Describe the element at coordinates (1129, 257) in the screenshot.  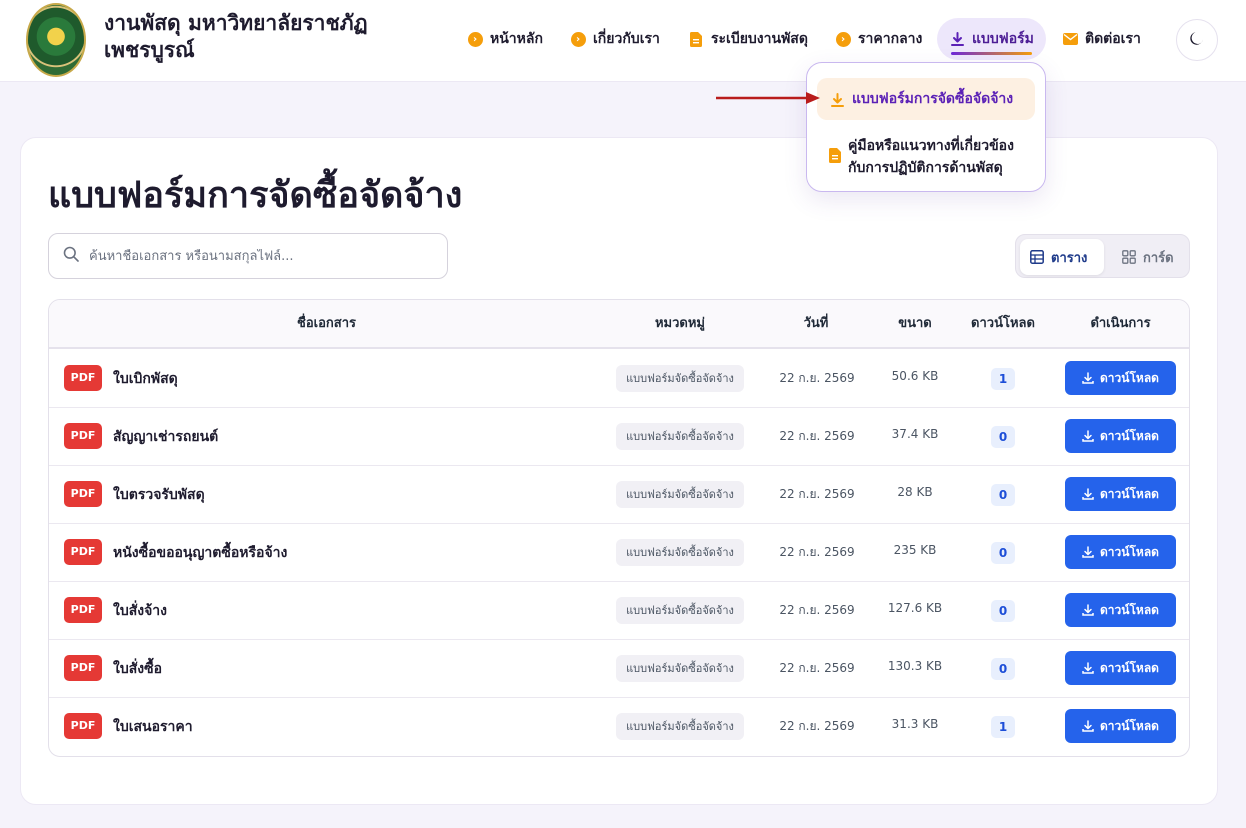
I see `grid-icon` at that location.